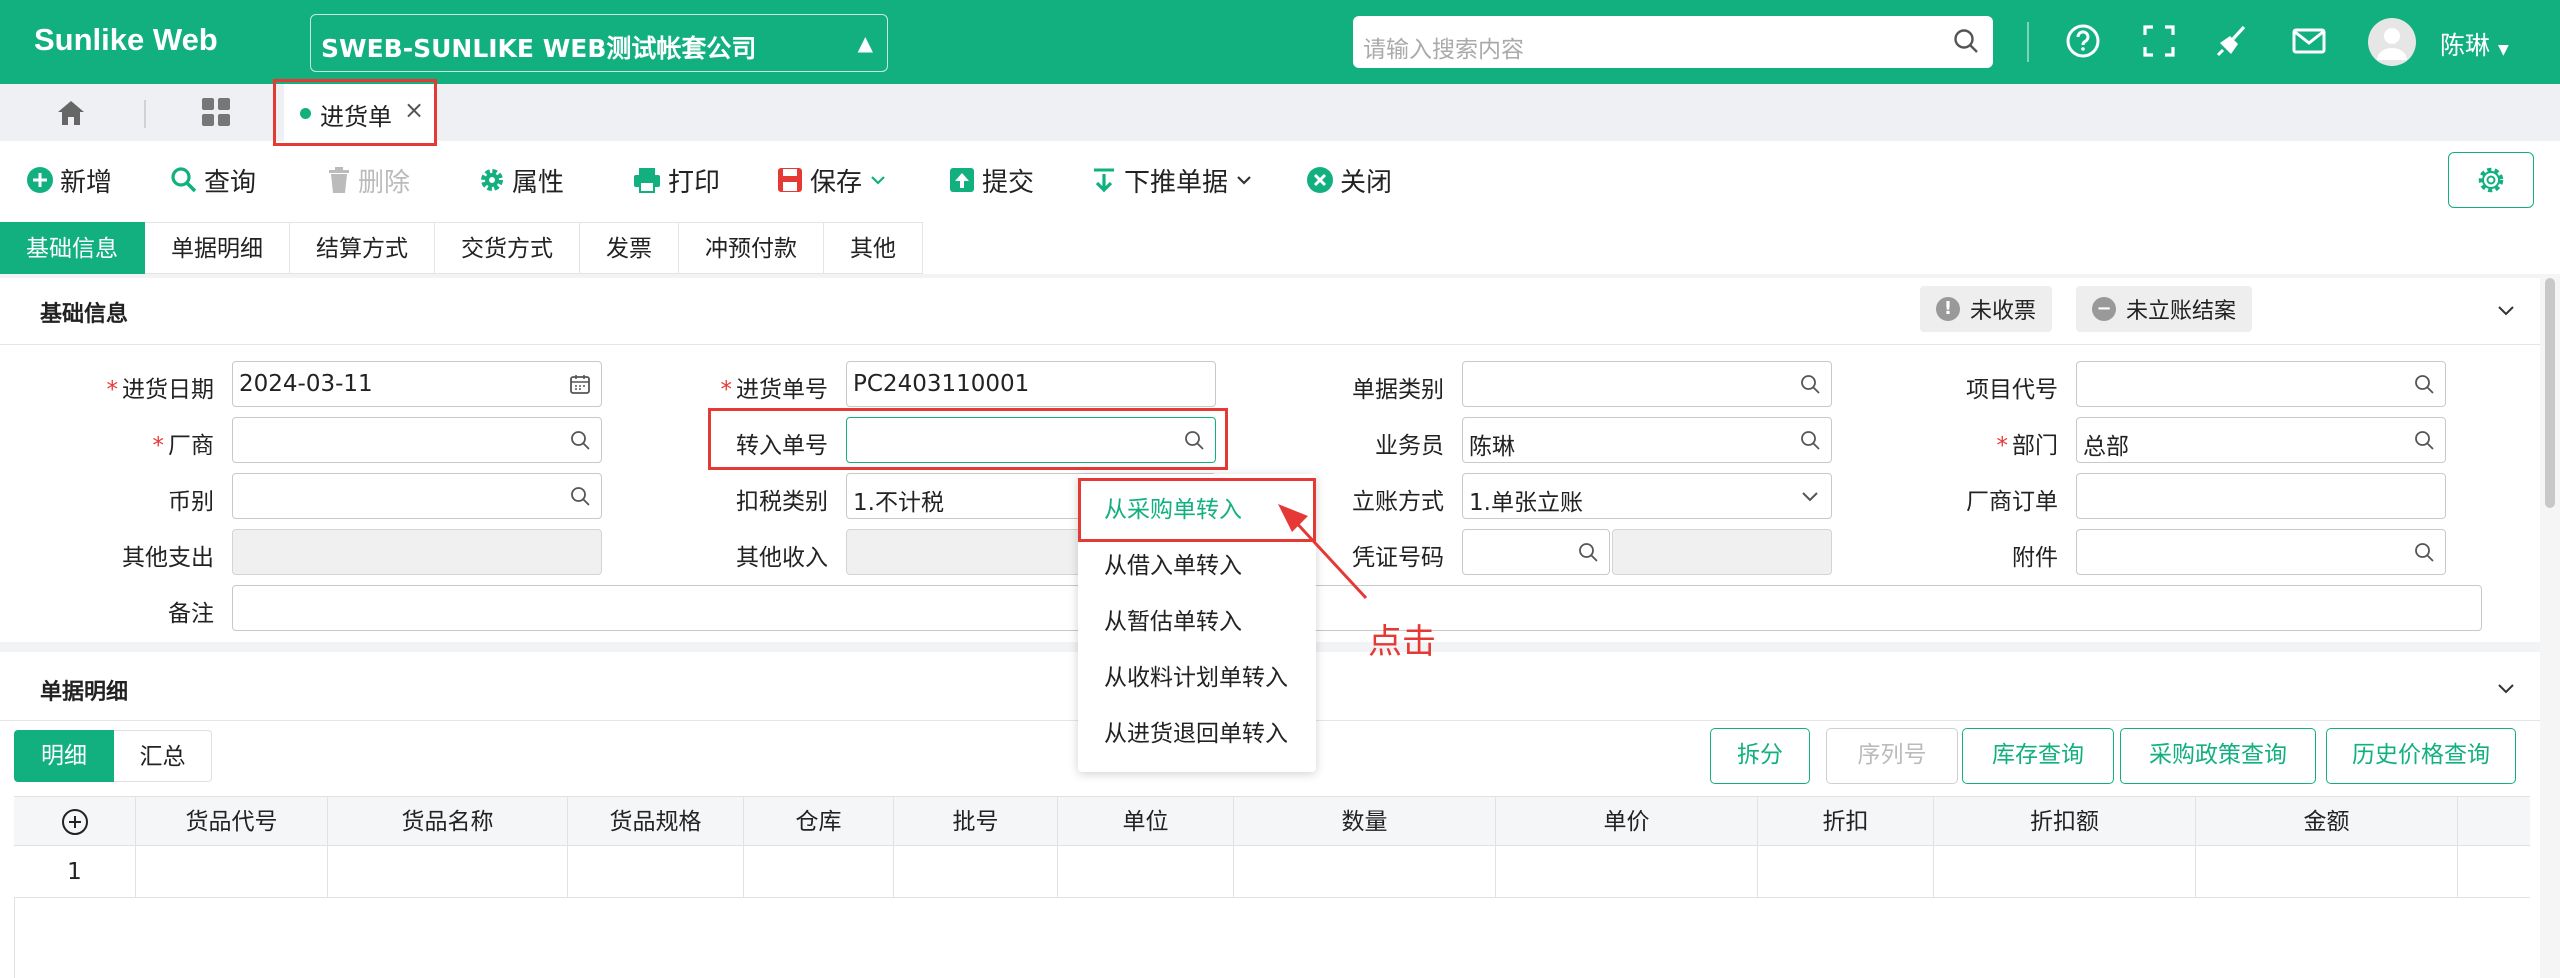 The height and width of the screenshot is (978, 2560). What do you see at coordinates (232, 872) in the screenshot?
I see `cell-item-code` at bounding box center [232, 872].